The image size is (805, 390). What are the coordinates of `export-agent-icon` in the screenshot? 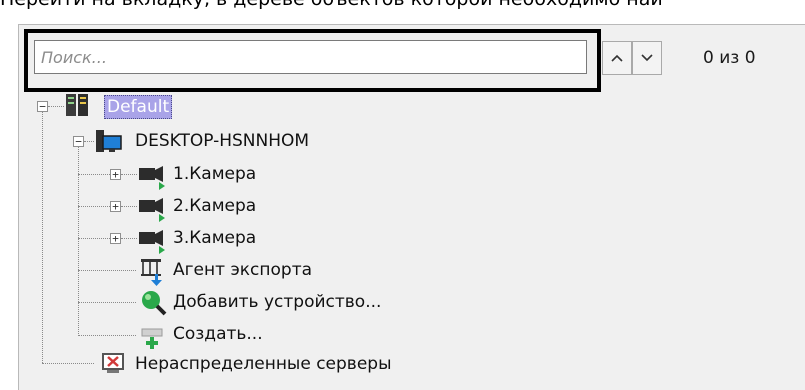 It's located at (151, 272).